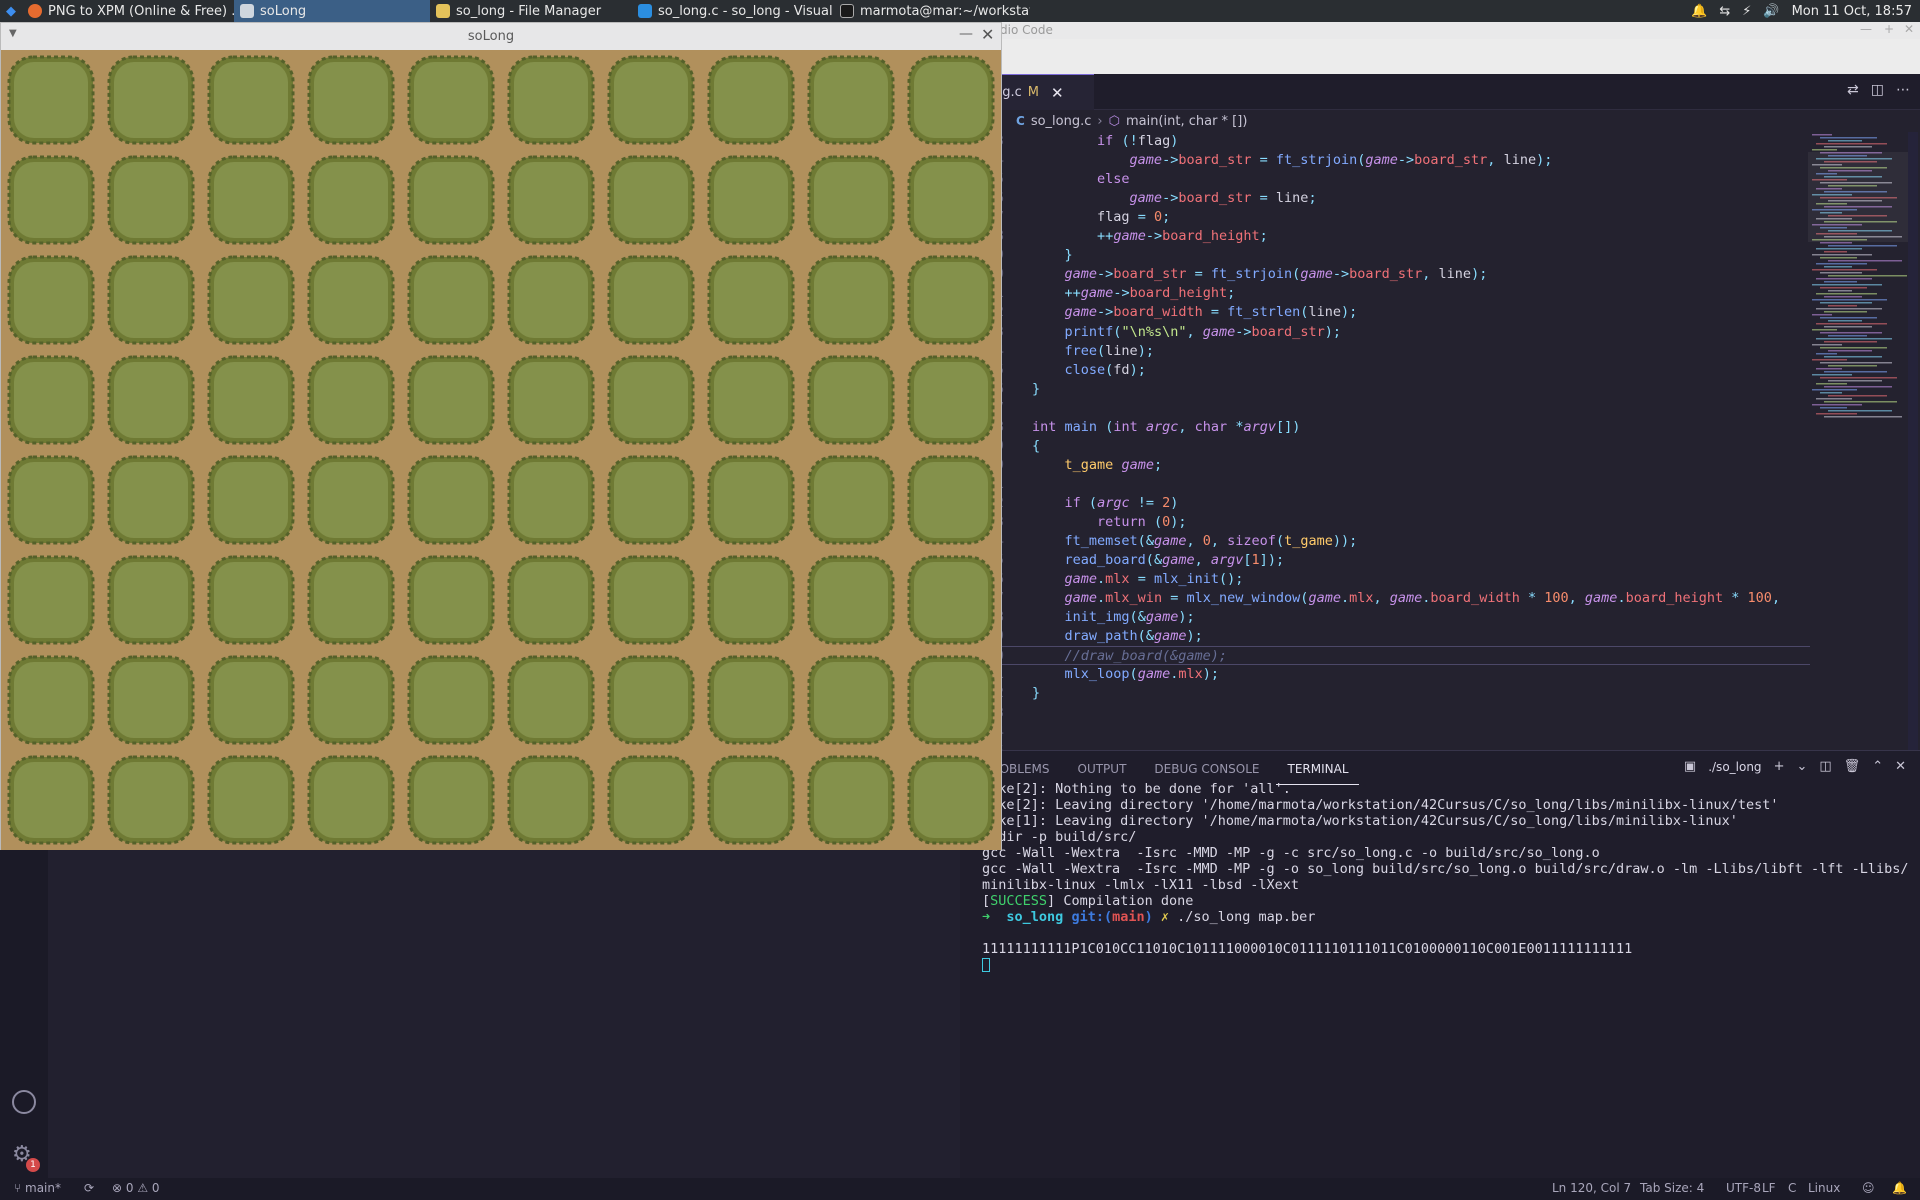  What do you see at coordinates (1903, 90) in the screenshot?
I see `more-actions-icon: ⋯` at bounding box center [1903, 90].